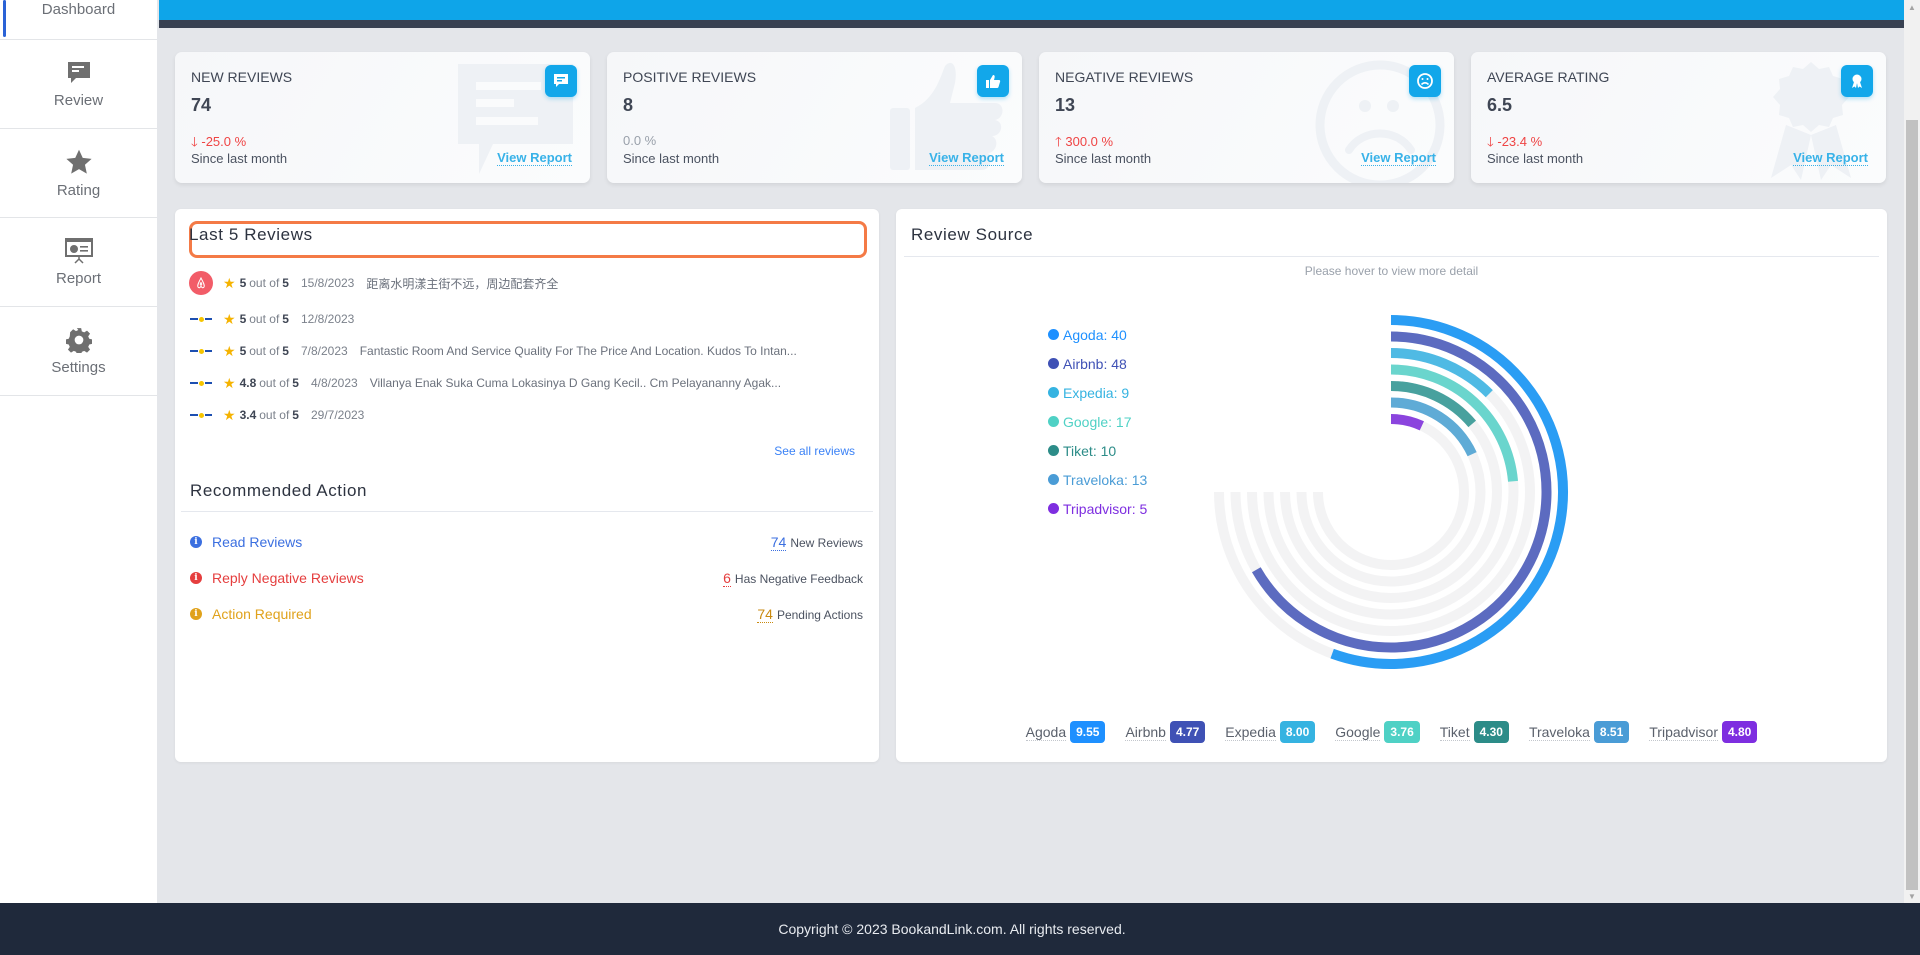 Image resolution: width=1920 pixels, height=955 pixels. What do you see at coordinates (1912, 505) in the screenshot?
I see `scrollbar-thumb` at bounding box center [1912, 505].